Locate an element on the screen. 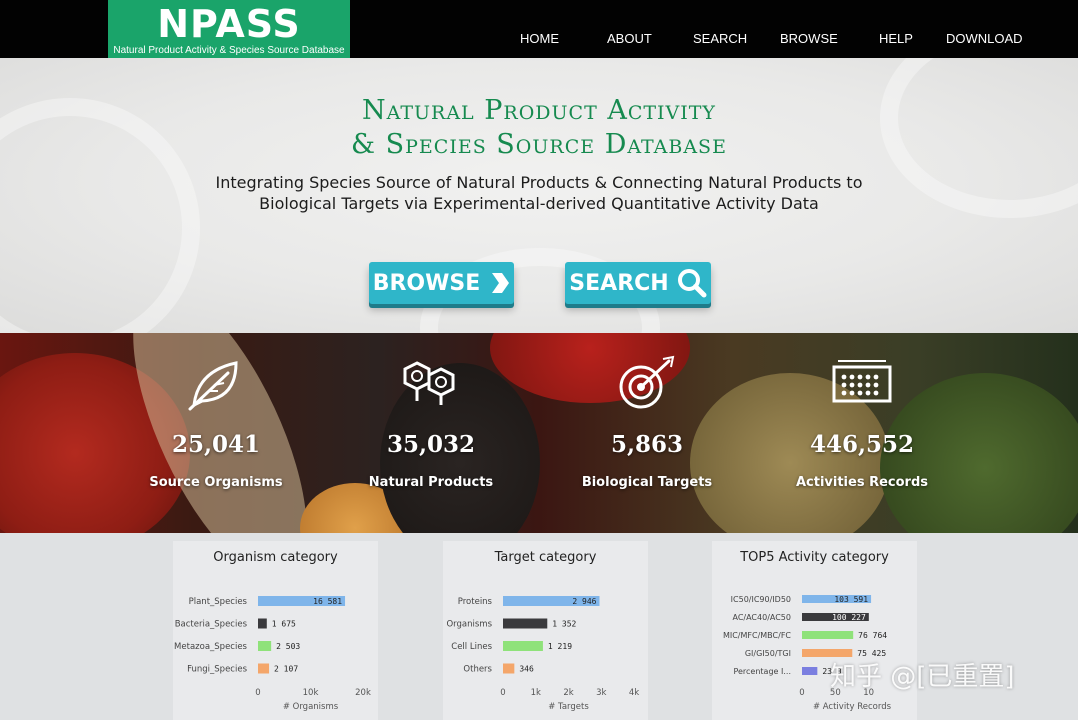  category-label: IC50/IC90/ID50 is located at coordinates (761, 599).